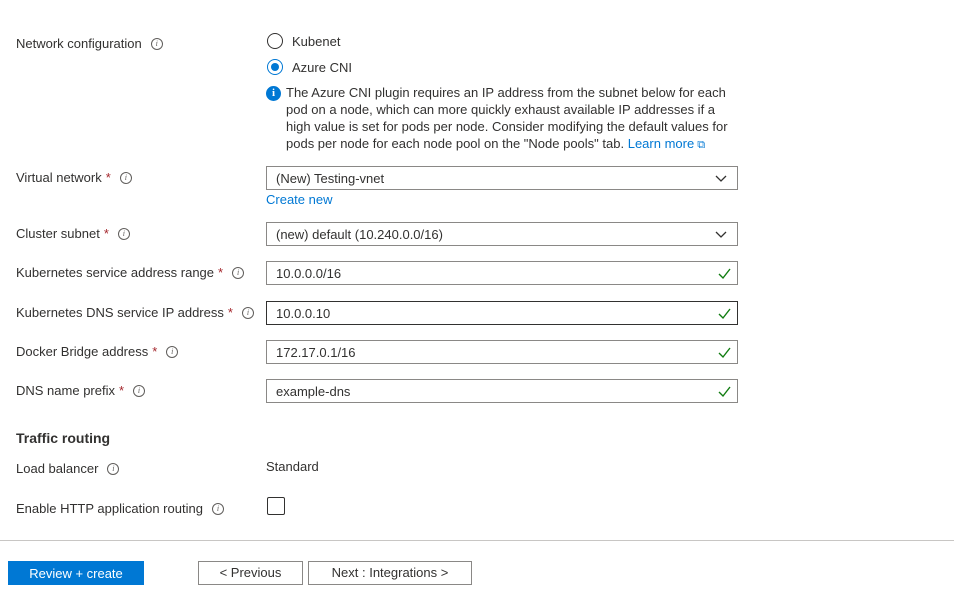 This screenshot has width=954, height=590. What do you see at coordinates (63, 438) in the screenshot?
I see `traffic-routing-heading: Traffic routing` at bounding box center [63, 438].